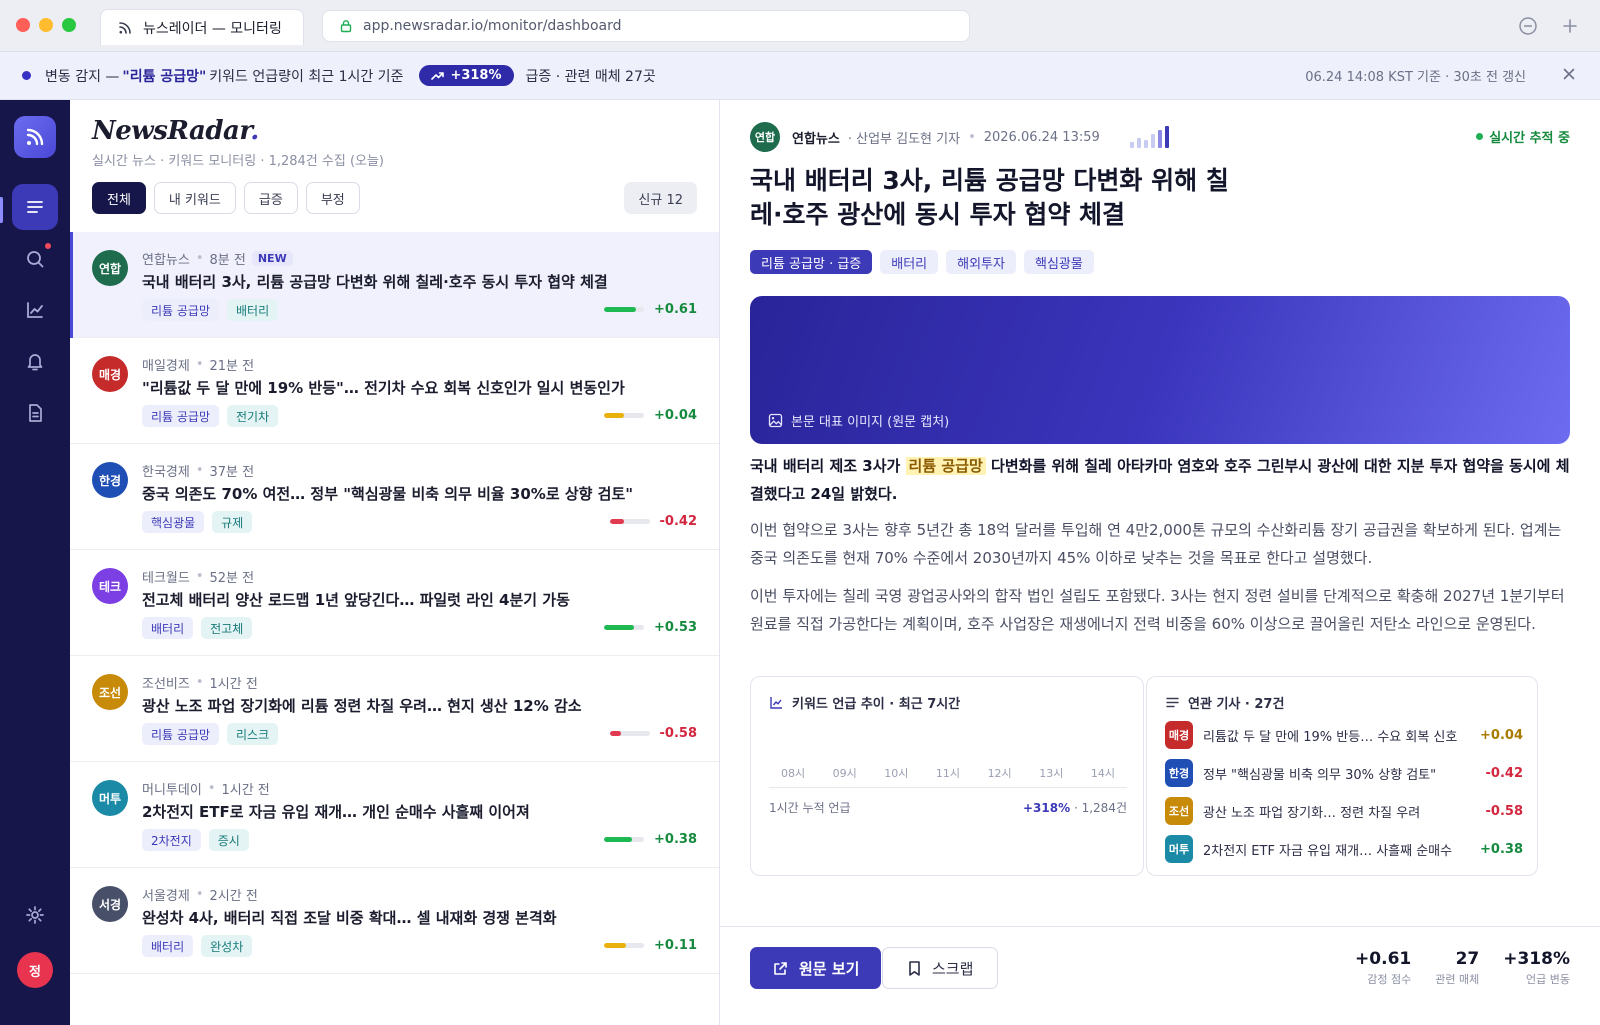 The height and width of the screenshot is (1025, 1600). Describe the element at coordinates (653, 733) in the screenshot. I see `sentiment-score: -0.58` at that location.